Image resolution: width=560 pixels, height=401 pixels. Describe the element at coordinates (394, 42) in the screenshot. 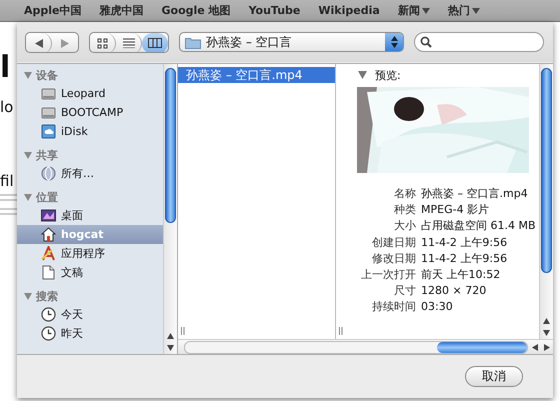

I see `stepper-icon` at that location.